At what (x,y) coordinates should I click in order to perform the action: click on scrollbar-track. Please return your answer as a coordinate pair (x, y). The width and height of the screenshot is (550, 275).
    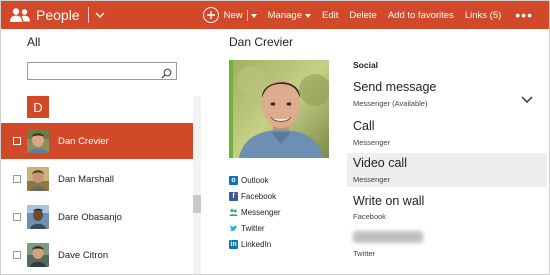
    Looking at the image, I should click on (197, 185).